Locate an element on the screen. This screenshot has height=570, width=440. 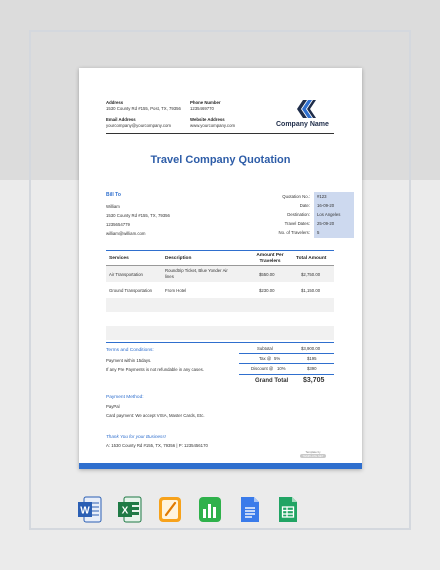
tax-value: $195 is located at coordinates (312, 358).